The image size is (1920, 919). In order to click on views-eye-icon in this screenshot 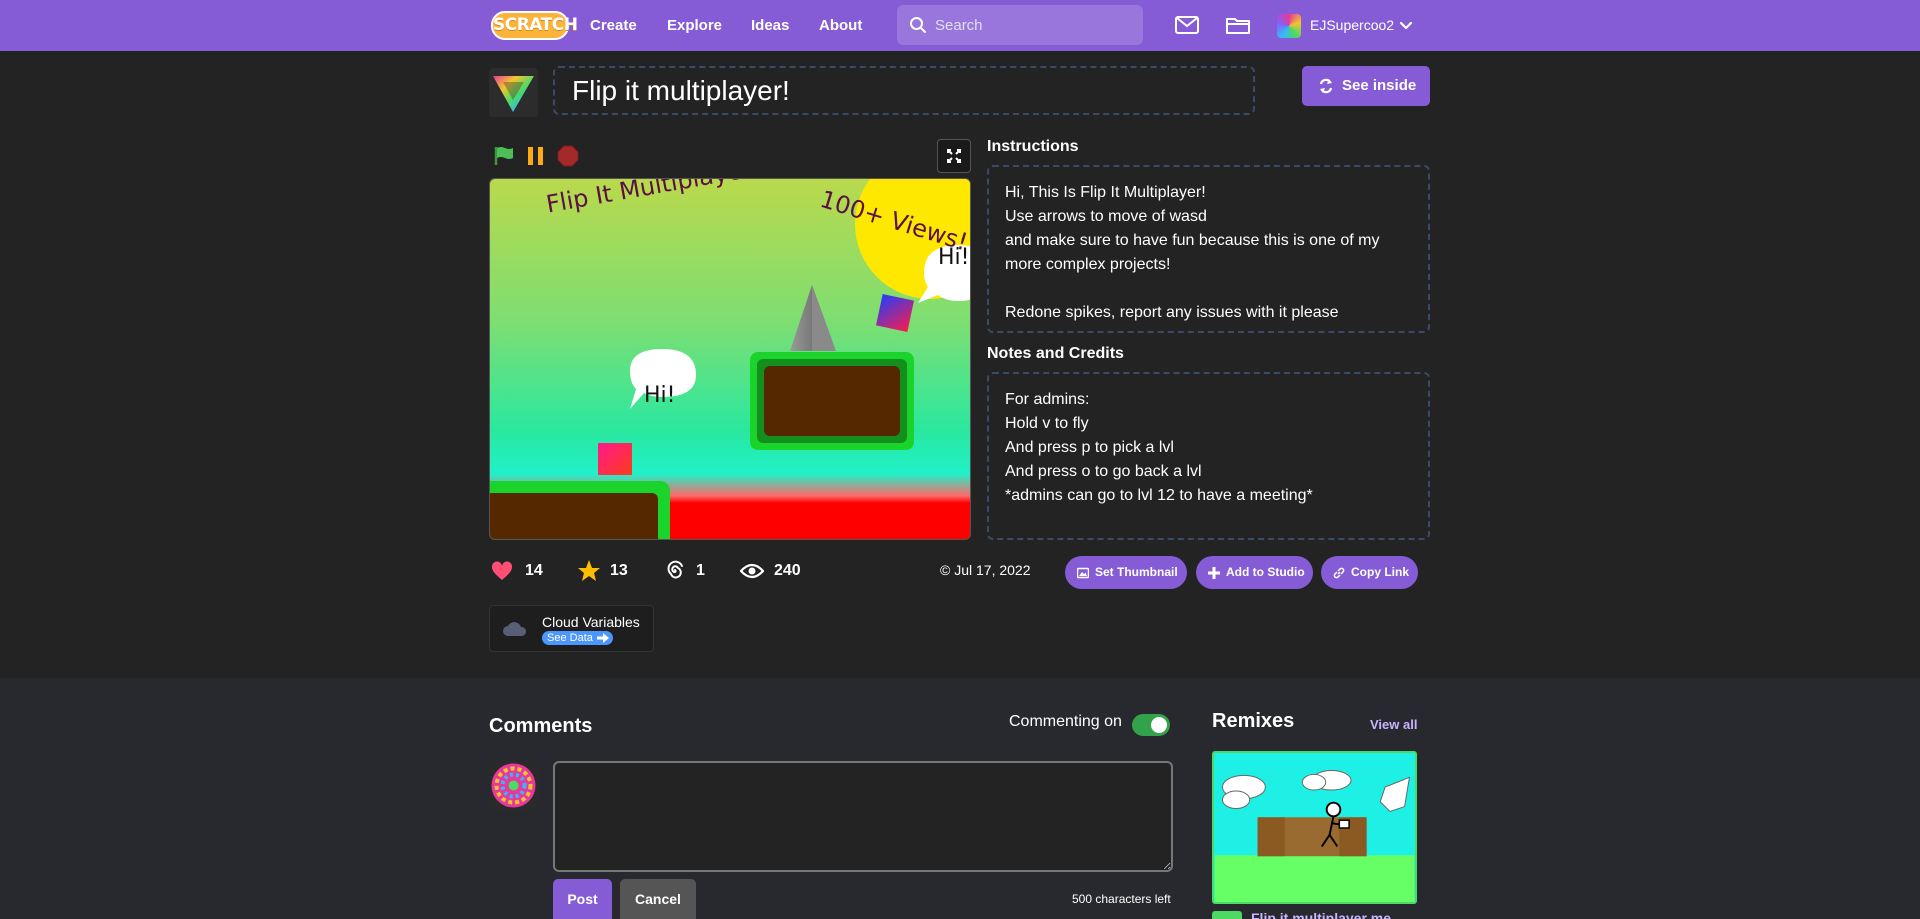, I will do `click(752, 571)`.